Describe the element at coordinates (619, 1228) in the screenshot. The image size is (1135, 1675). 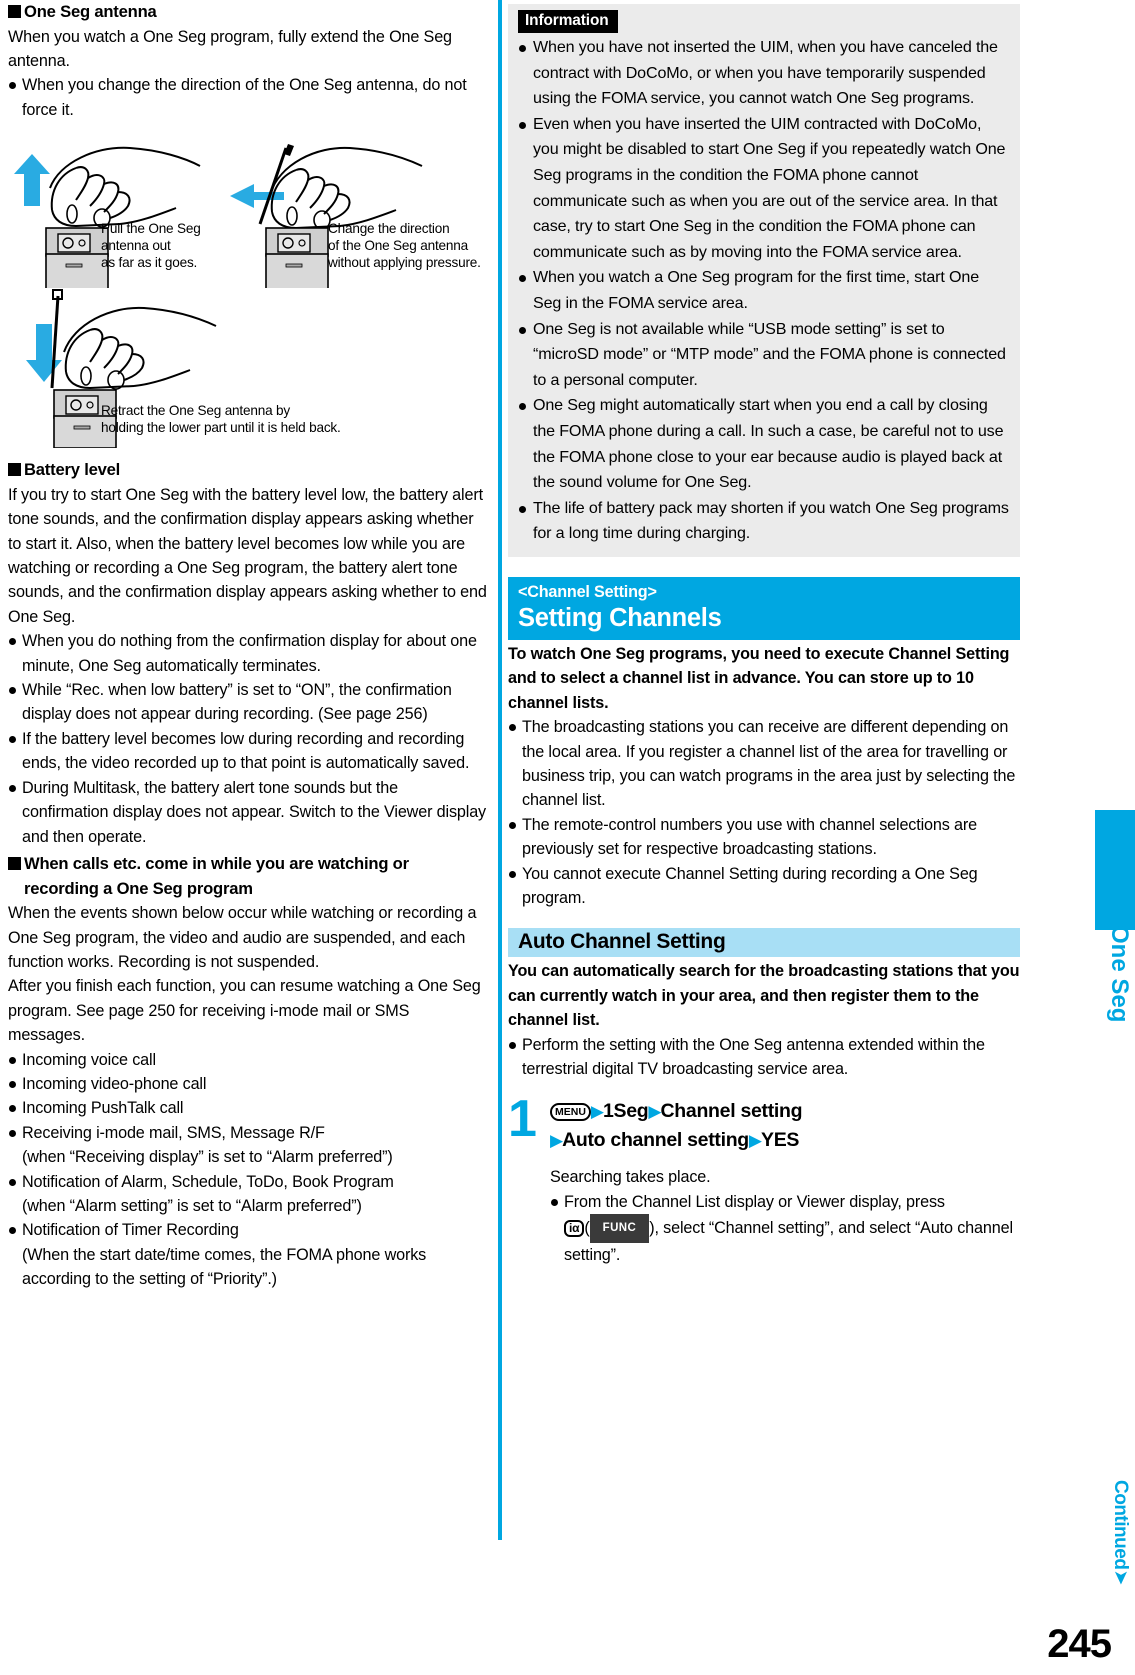
I see `func-softkey-label: FUNC` at that location.